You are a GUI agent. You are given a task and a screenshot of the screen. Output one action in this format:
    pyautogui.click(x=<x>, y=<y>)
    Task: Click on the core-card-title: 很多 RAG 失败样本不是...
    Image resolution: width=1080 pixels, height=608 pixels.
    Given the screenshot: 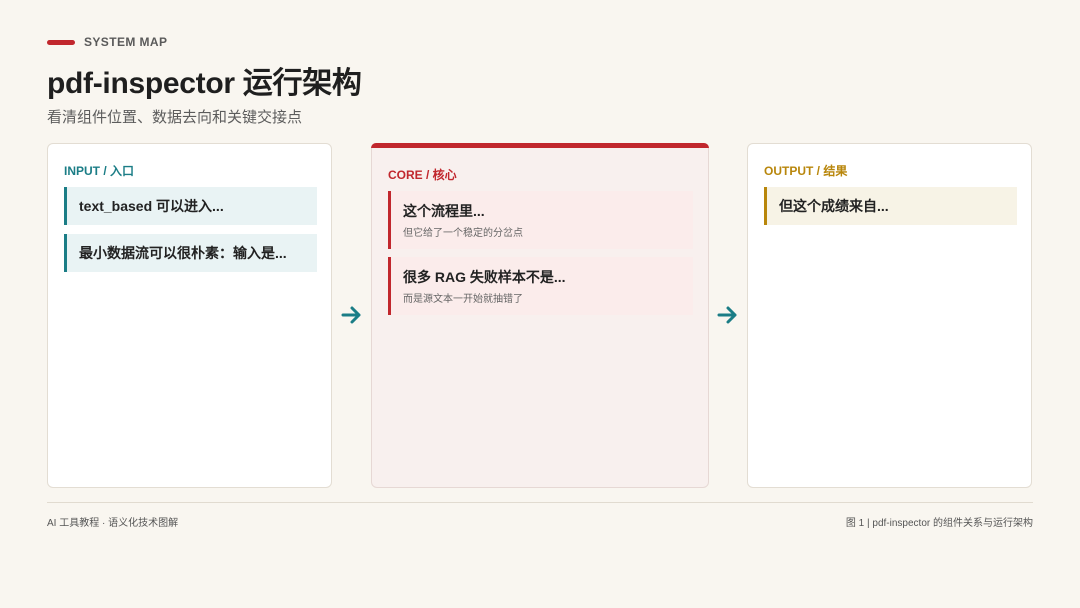 What is the action you would take?
    pyautogui.click(x=484, y=277)
    